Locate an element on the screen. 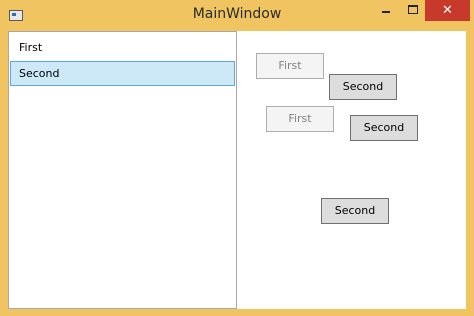 The image size is (474, 316). list-item-second: Second is located at coordinates (122, 73).